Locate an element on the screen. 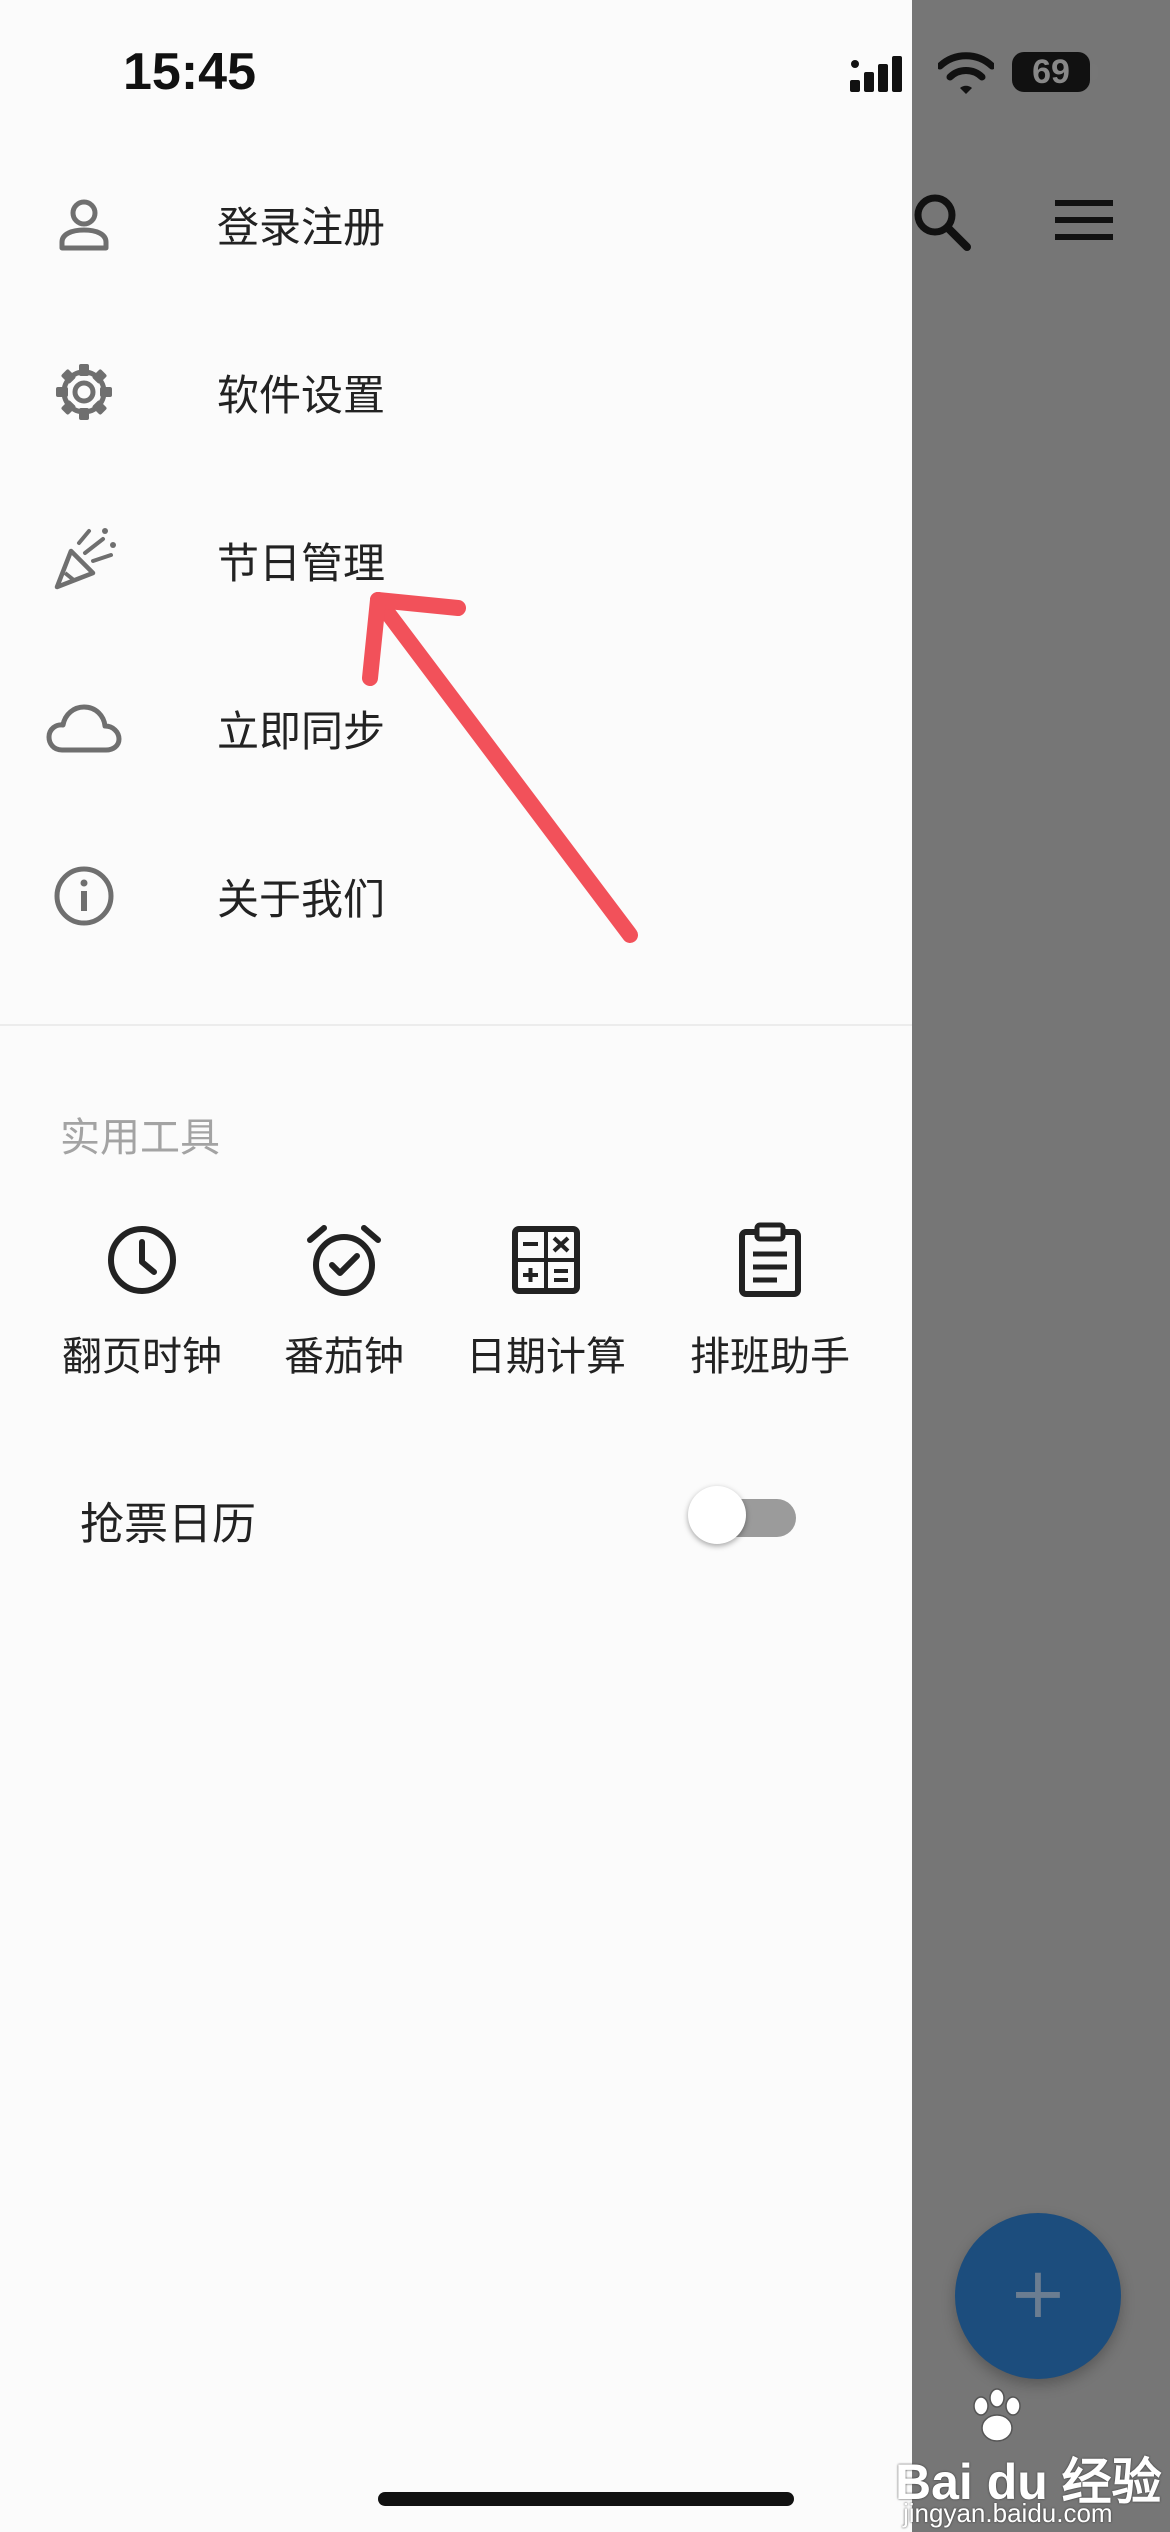 The height and width of the screenshot is (2532, 1170). baidu-jingyan-watermark: Bai du 经验 jingyan.baidu.com is located at coordinates (1030, 2460).